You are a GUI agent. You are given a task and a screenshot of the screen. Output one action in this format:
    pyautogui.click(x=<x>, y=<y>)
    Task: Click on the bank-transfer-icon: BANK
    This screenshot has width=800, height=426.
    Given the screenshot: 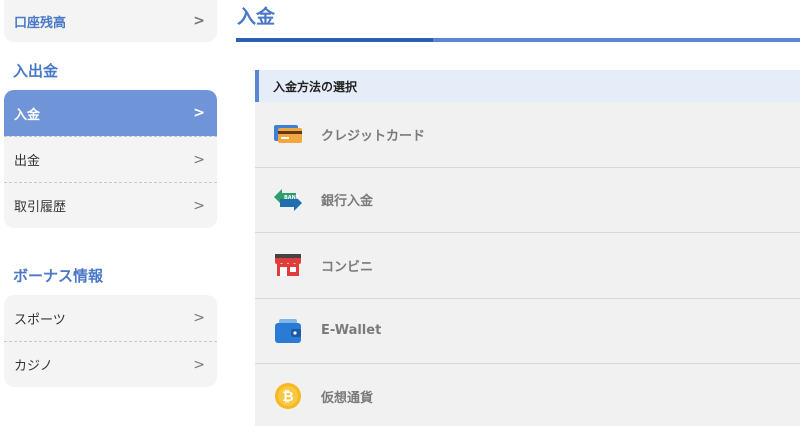 What is the action you would take?
    pyautogui.click(x=288, y=200)
    